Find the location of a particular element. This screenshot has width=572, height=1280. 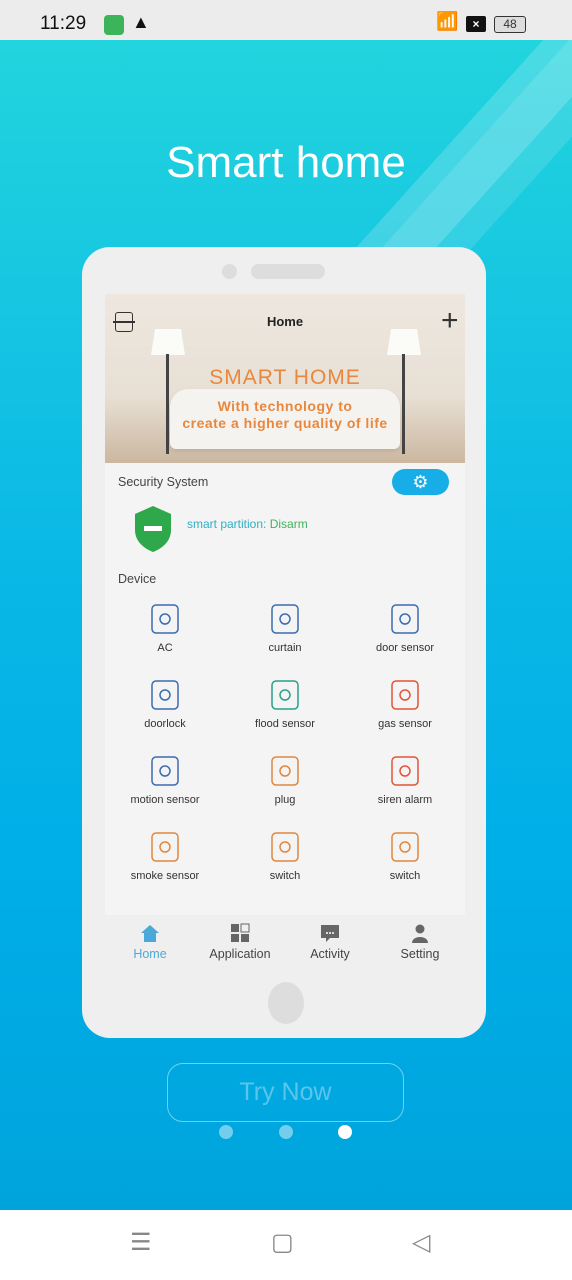

no-sim-icon: × is located at coordinates (476, 24).